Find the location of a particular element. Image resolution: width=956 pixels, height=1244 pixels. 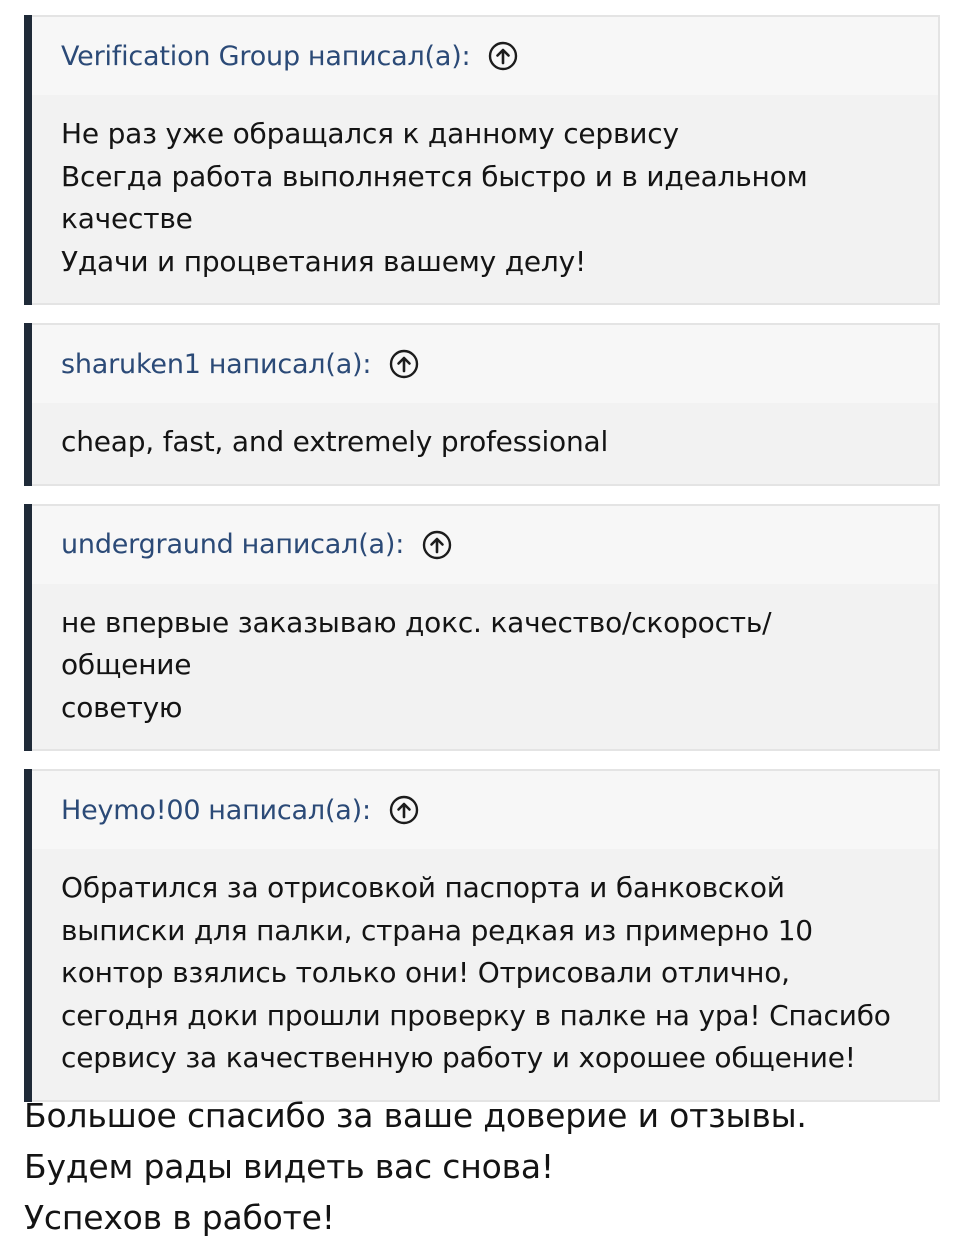

quote-author: sharuken1 is located at coordinates (131, 364).